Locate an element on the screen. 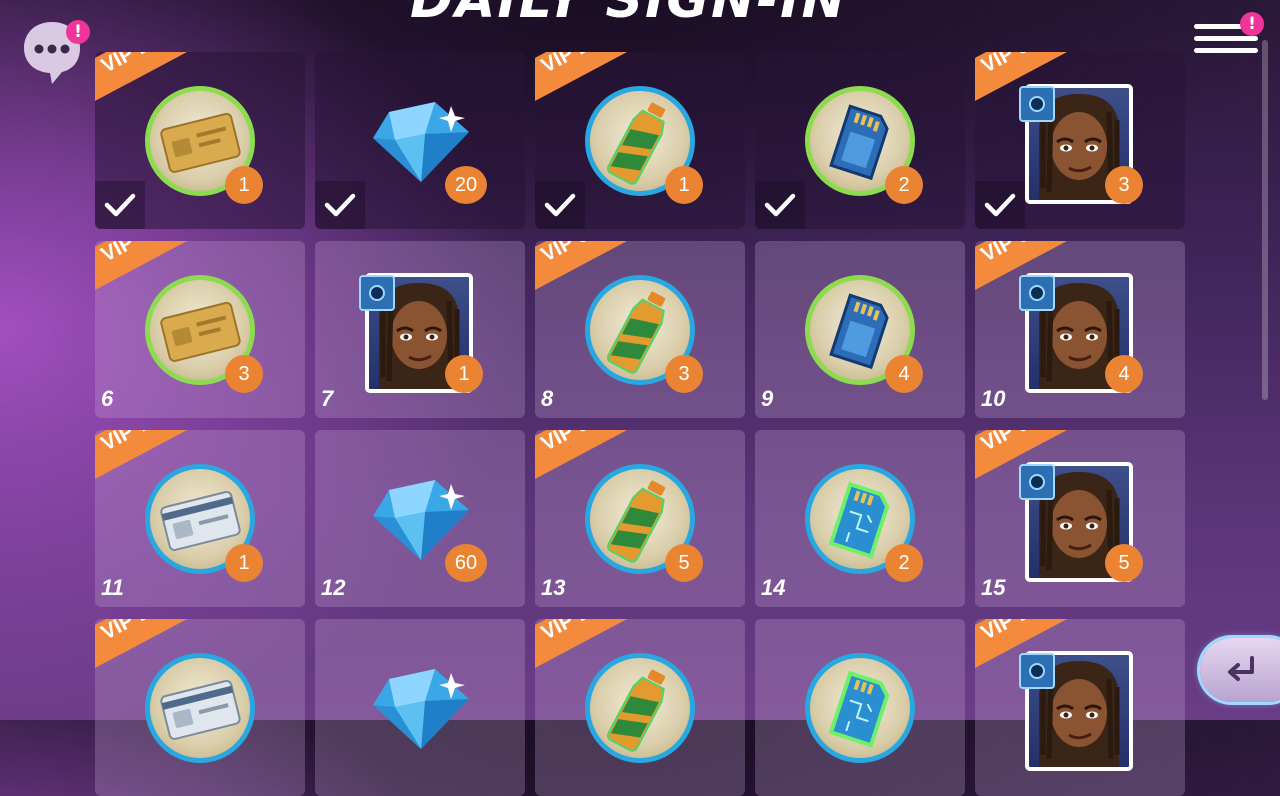 The height and width of the screenshot is (796, 1280). reward-tile: 20 is located at coordinates (420, 140).